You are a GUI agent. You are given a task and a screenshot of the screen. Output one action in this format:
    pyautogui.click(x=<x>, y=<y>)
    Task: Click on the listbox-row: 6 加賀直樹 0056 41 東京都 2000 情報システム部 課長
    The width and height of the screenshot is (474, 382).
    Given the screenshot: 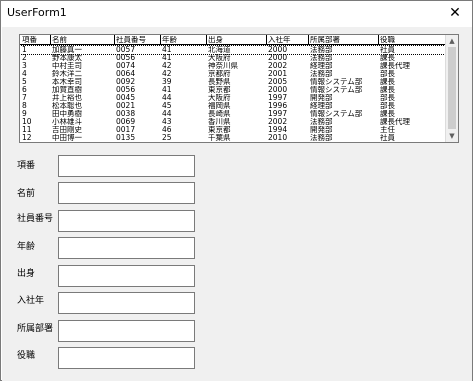 What is the action you would take?
    pyautogui.click(x=232, y=90)
    